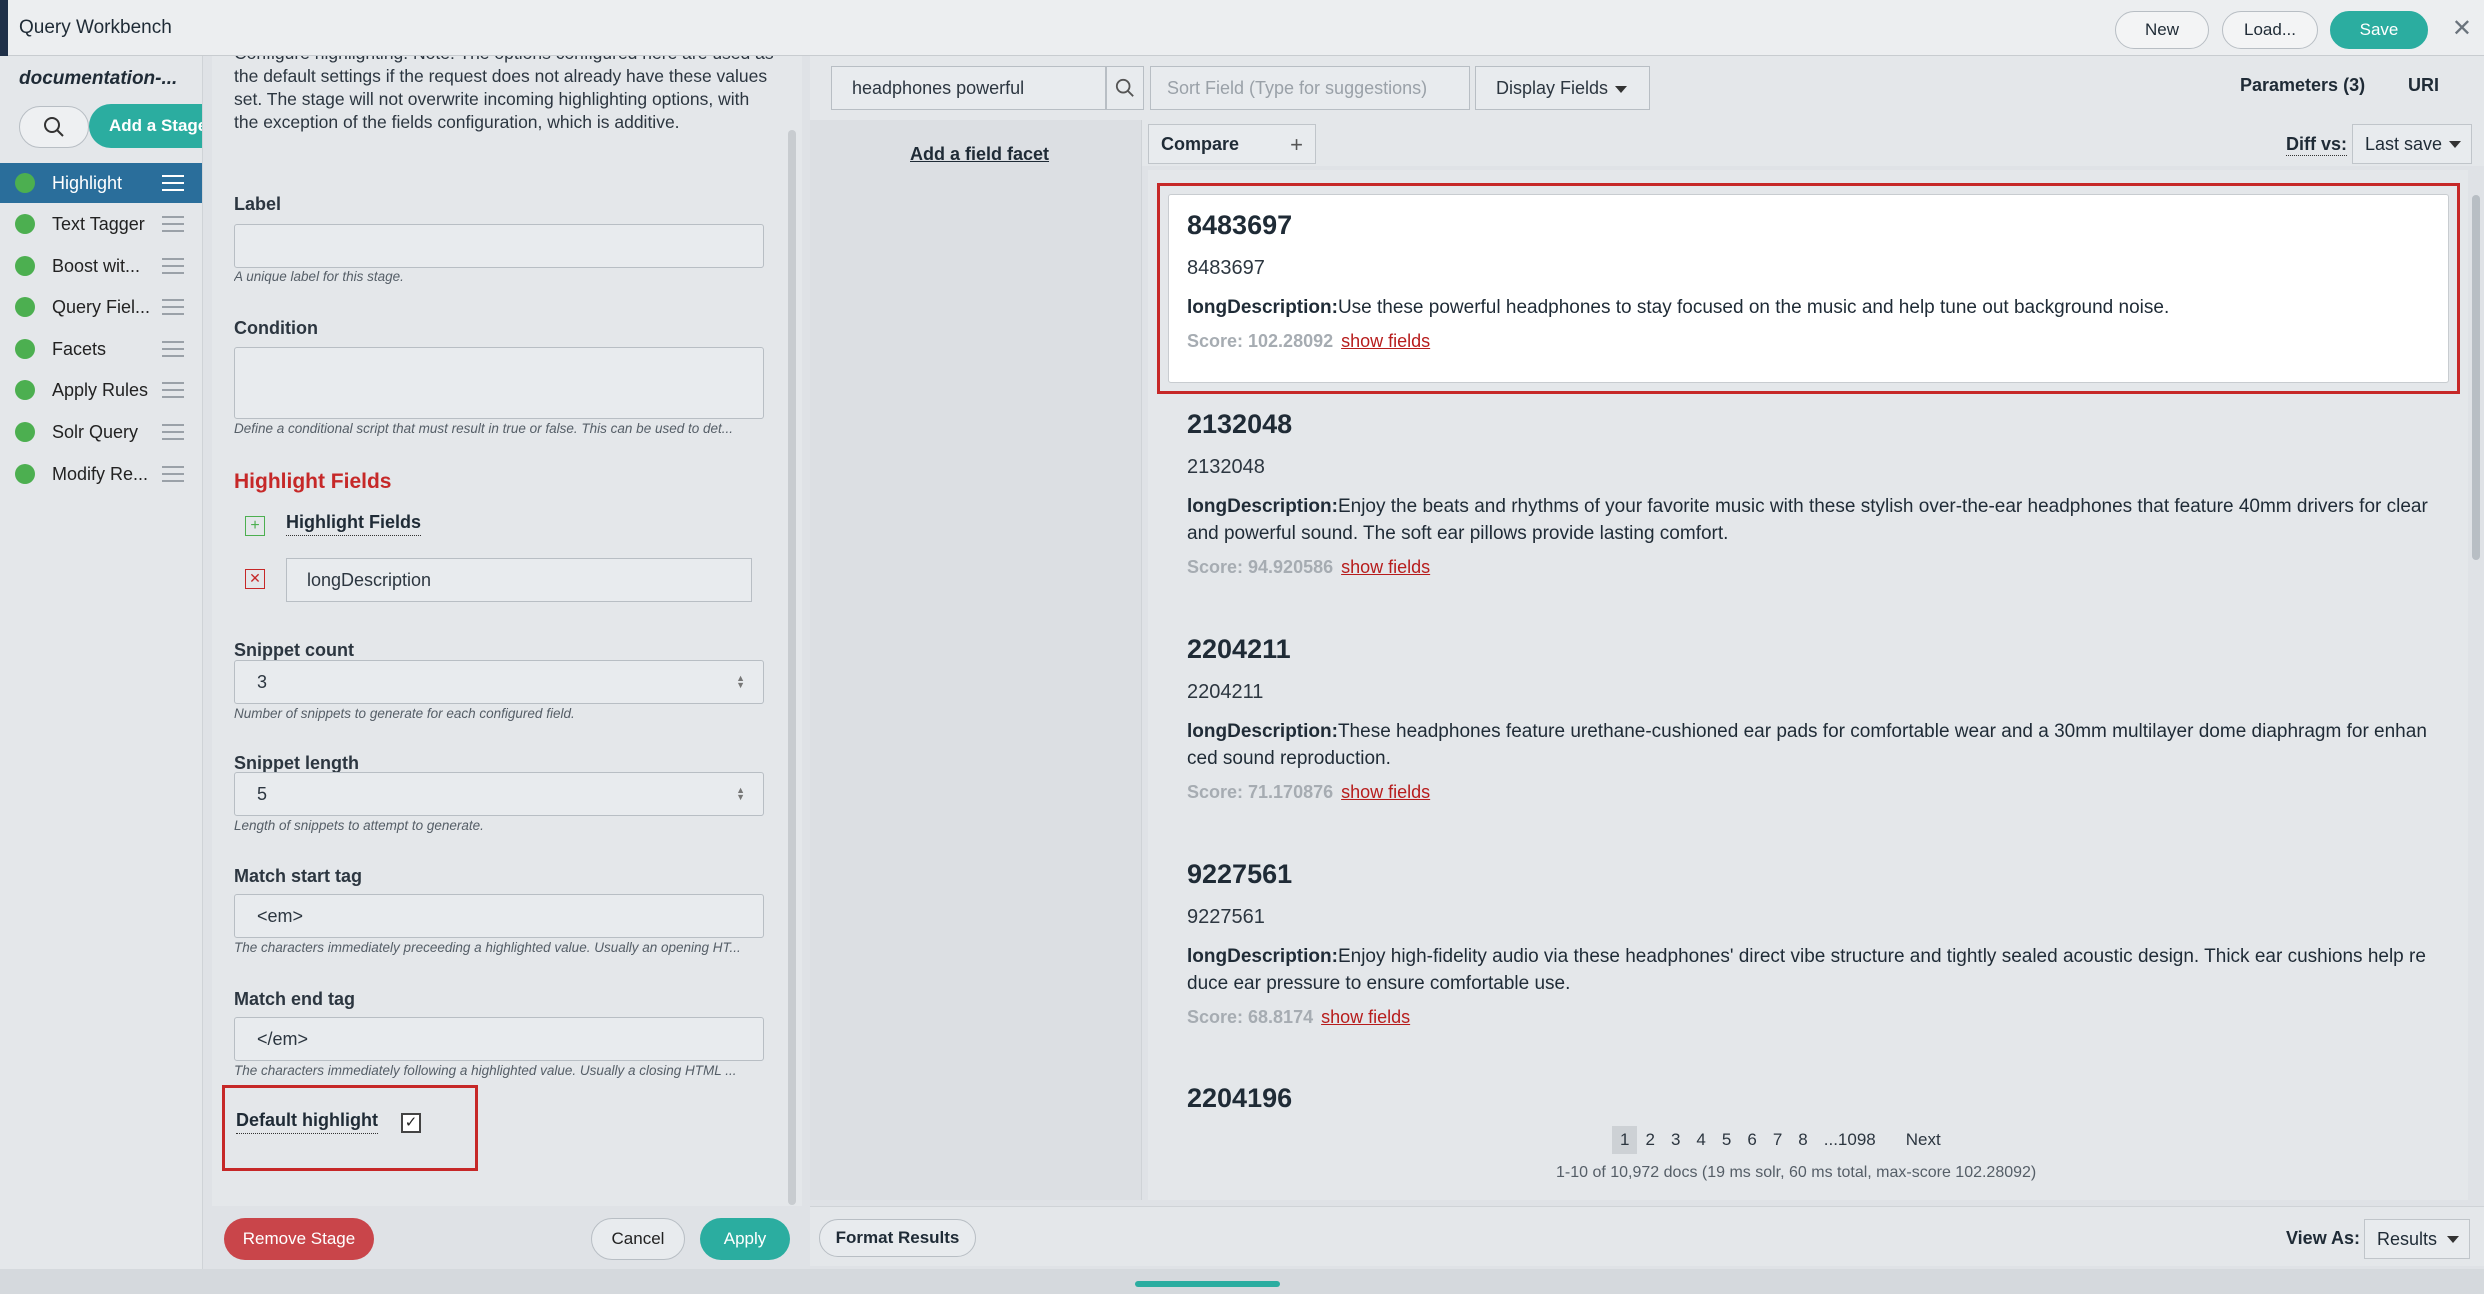  I want to click on result-id: 2132048, so click(1822, 424).